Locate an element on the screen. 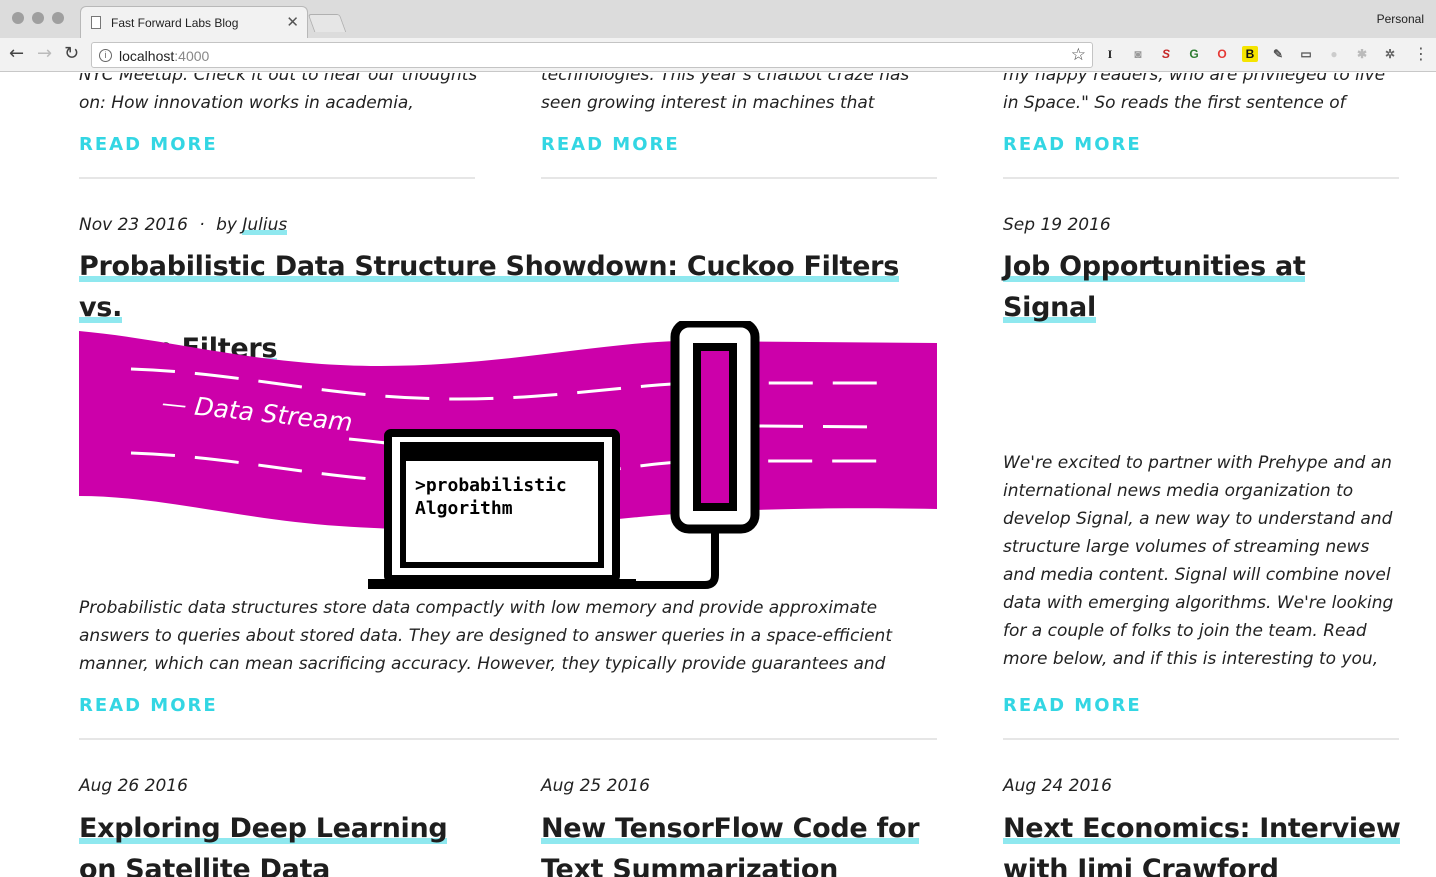 The height and width of the screenshot is (877, 1436). post-title-line: on Satellite Data is located at coordinates (204, 865).